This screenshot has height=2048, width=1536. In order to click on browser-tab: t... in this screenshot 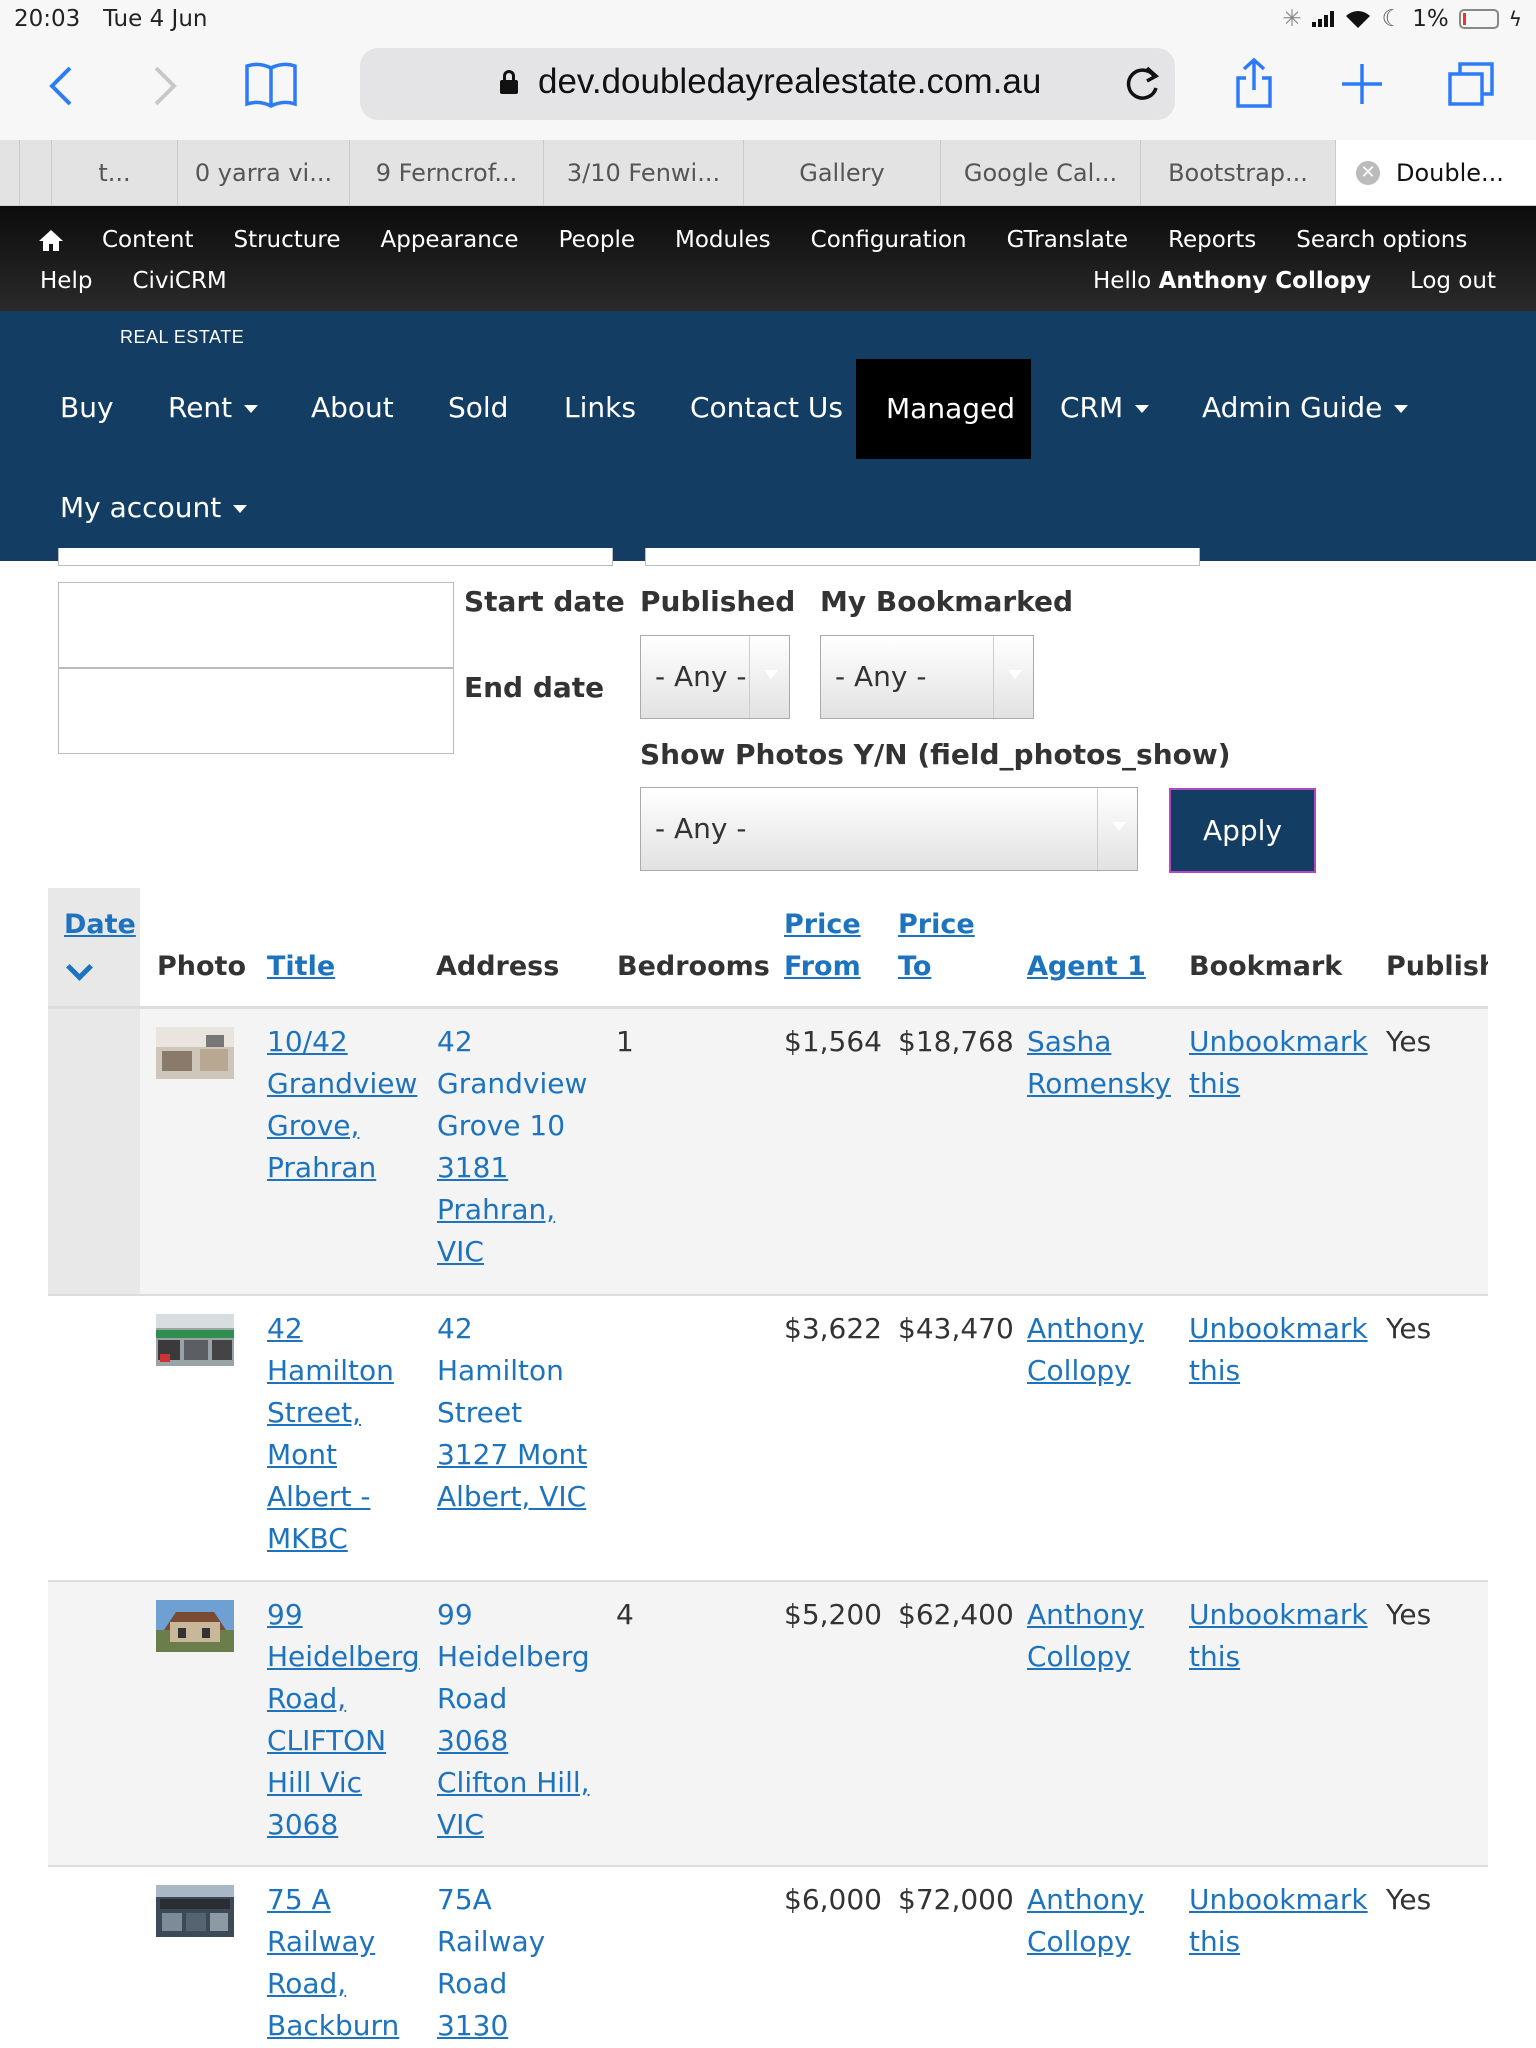, I will do `click(115, 172)`.